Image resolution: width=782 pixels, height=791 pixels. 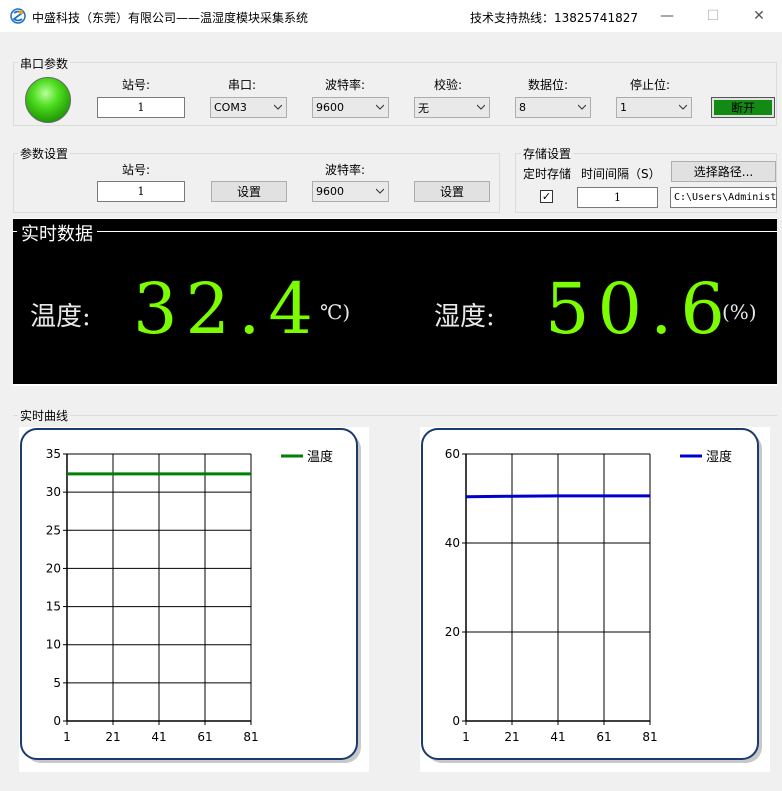 I want to click on disconnect-button: 断开, so click(x=743, y=107).